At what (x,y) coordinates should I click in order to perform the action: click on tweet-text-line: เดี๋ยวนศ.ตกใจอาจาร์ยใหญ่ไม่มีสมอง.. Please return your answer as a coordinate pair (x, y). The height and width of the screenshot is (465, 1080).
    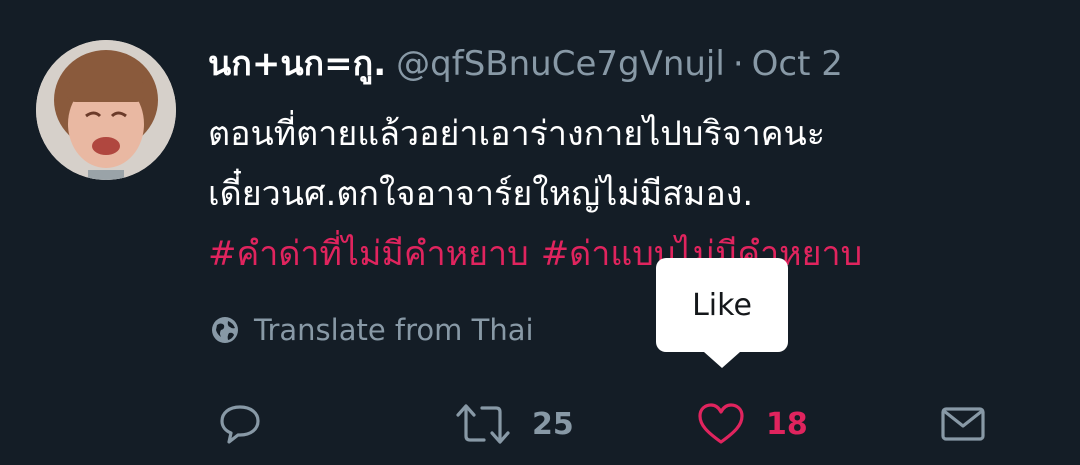
    Looking at the image, I should click on (481, 194).